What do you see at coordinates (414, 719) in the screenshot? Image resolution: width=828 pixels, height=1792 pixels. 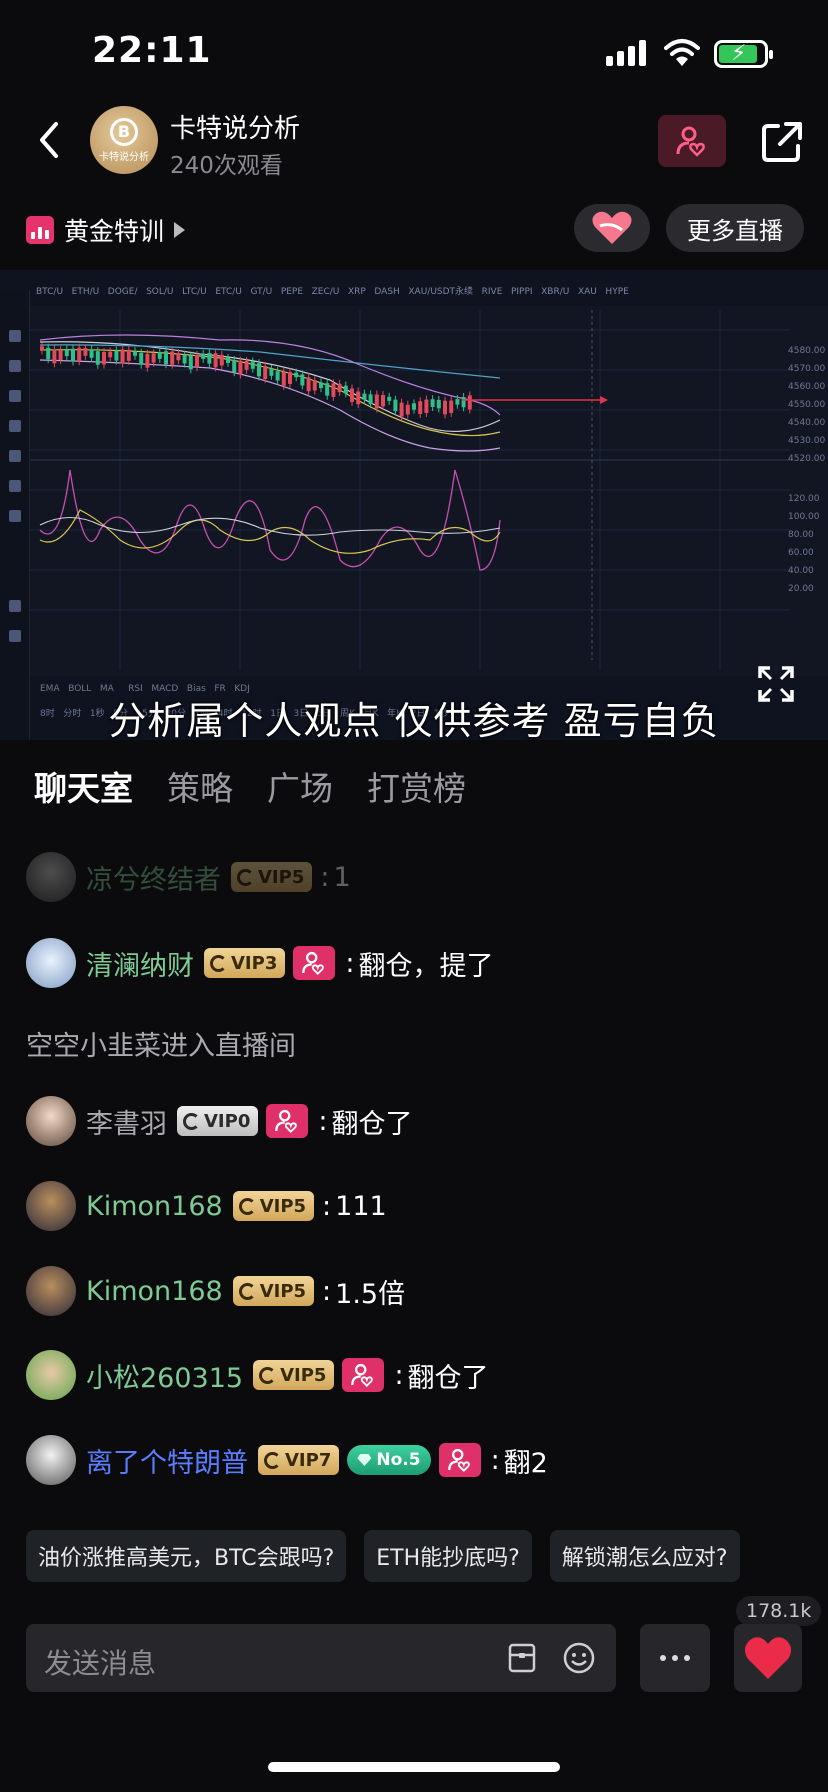 I see `video-caption: 分析属个人观点 仅供参考 盈亏自负` at bounding box center [414, 719].